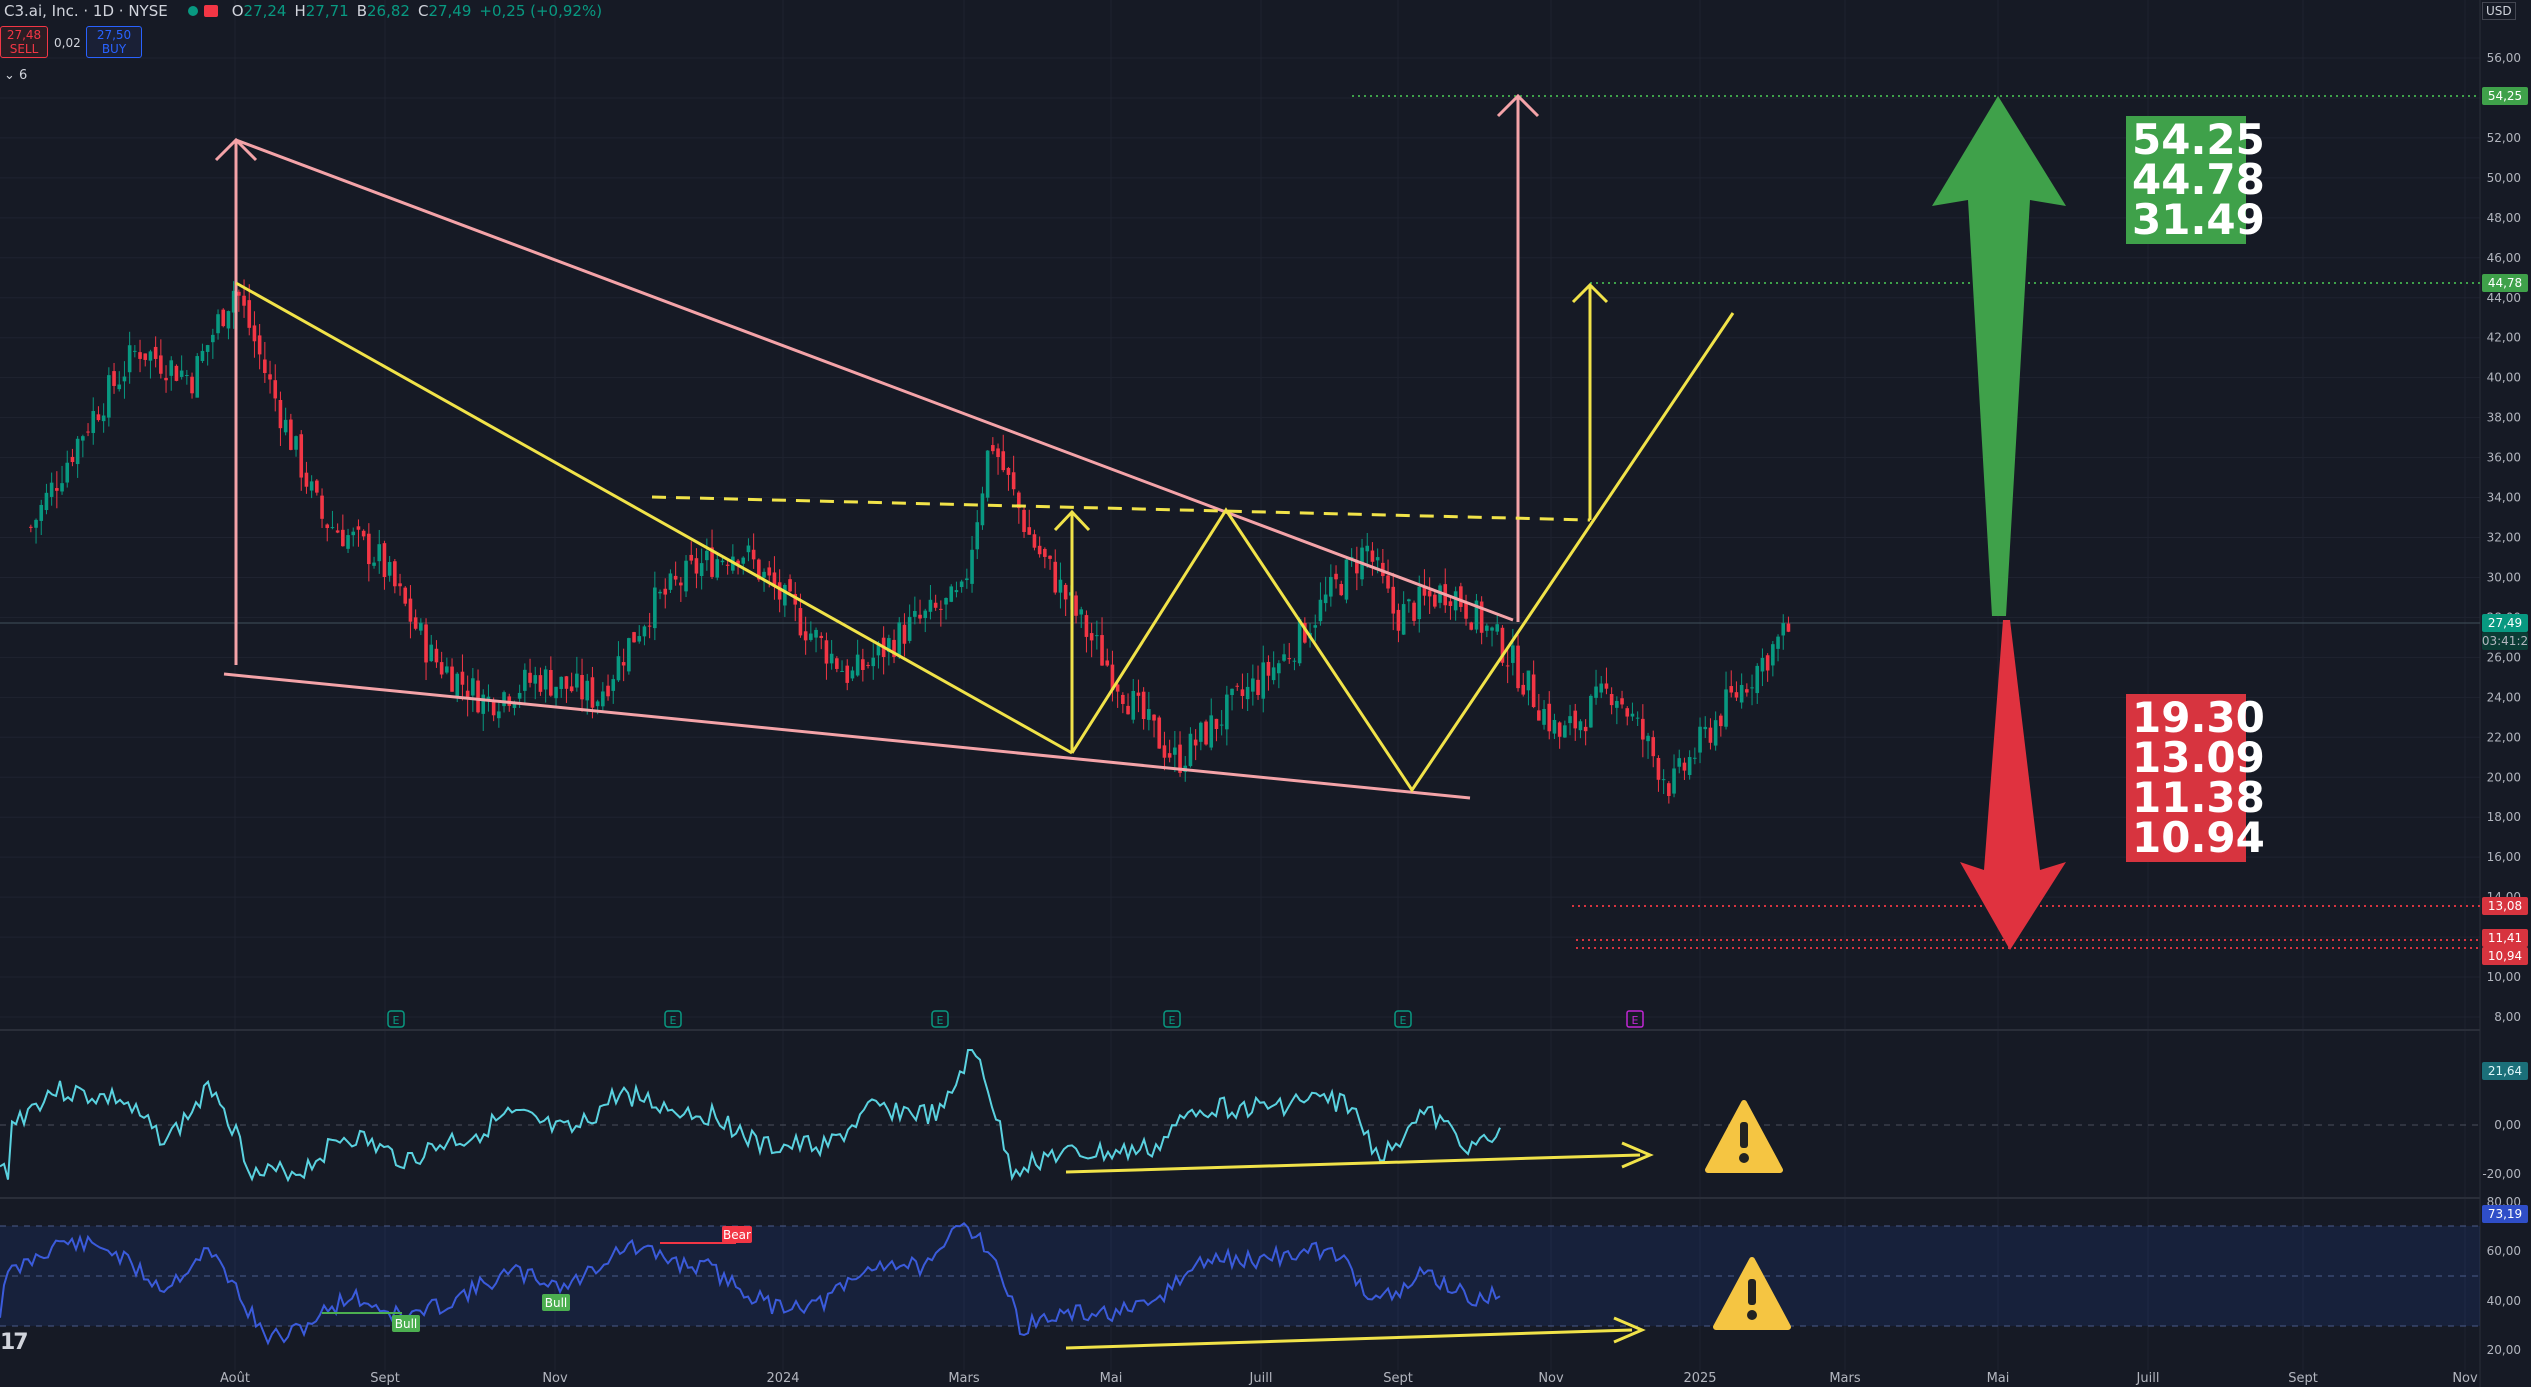 Image resolution: width=2531 pixels, height=1387 pixels. I want to click on target-tag-text: 54,25, so click(2505, 96).